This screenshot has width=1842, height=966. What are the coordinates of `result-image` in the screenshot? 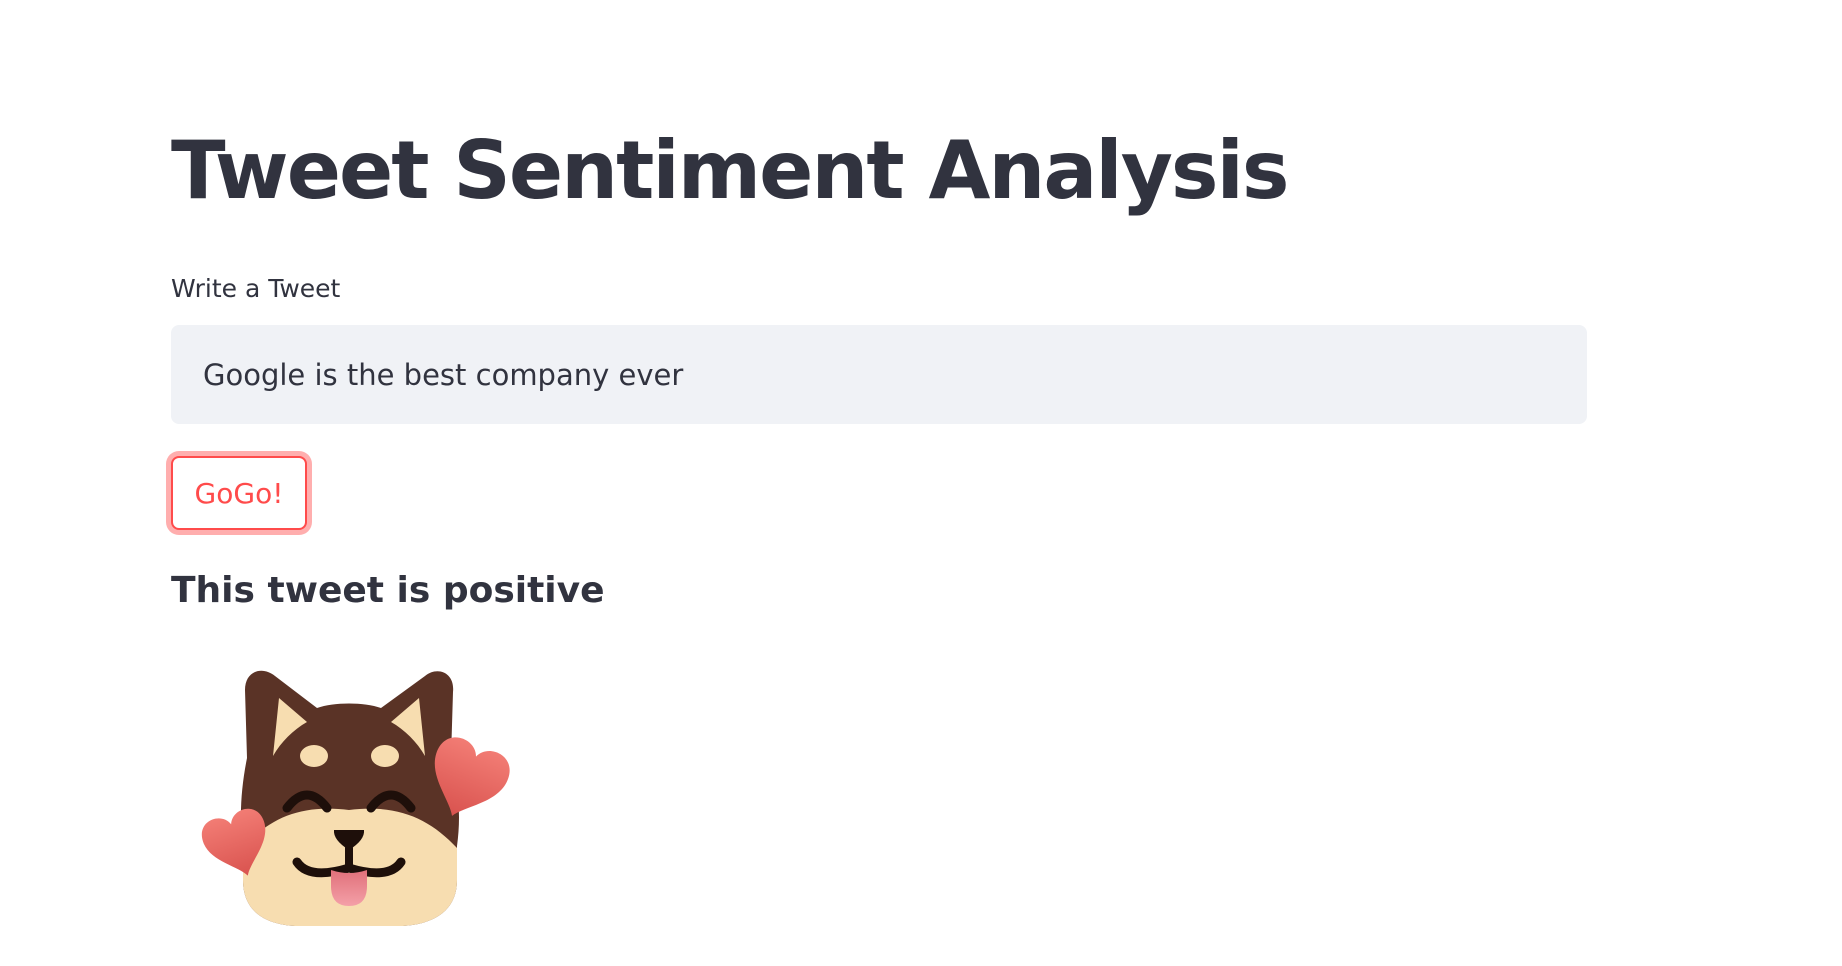 It's located at (379, 798).